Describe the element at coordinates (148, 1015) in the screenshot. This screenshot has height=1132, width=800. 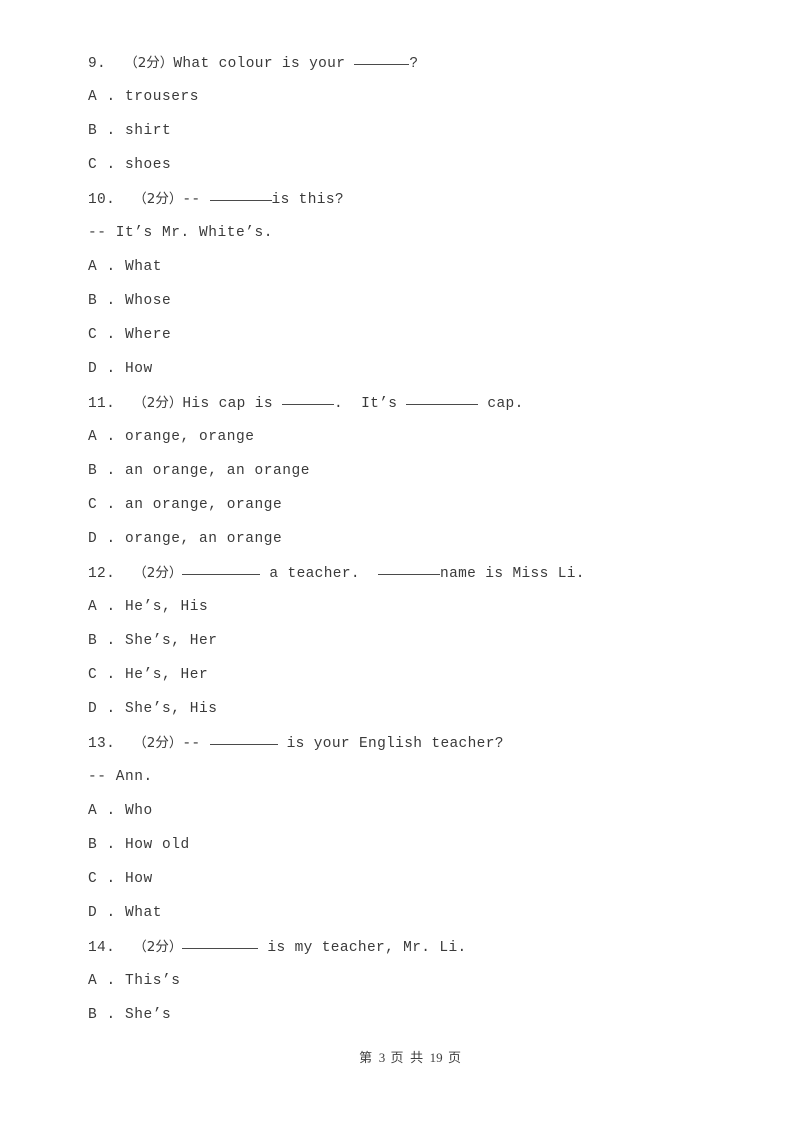
I see `option-text: She’s` at that location.